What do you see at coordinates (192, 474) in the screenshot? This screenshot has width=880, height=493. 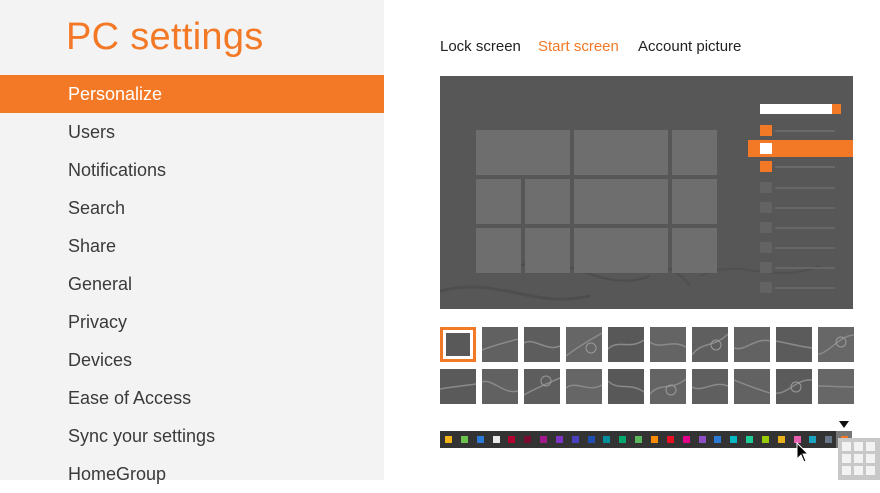 I see `nav-item-homegroup: HomeGroup` at bounding box center [192, 474].